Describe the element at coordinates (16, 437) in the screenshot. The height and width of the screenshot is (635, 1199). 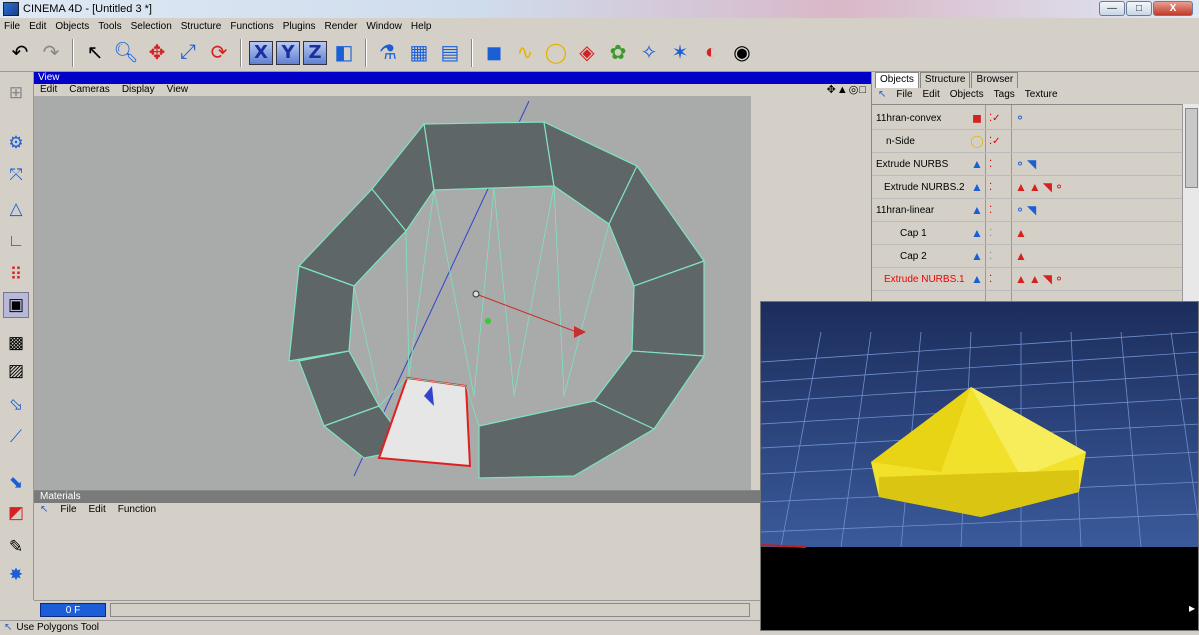
I see `keyframe-icon: ⟋` at that location.